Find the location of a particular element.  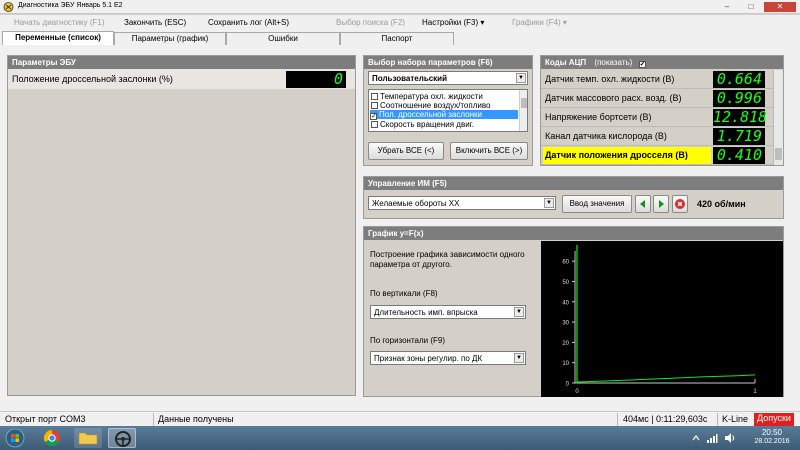

list-item: Соотношение воздух/топливо is located at coordinates (430, 105).